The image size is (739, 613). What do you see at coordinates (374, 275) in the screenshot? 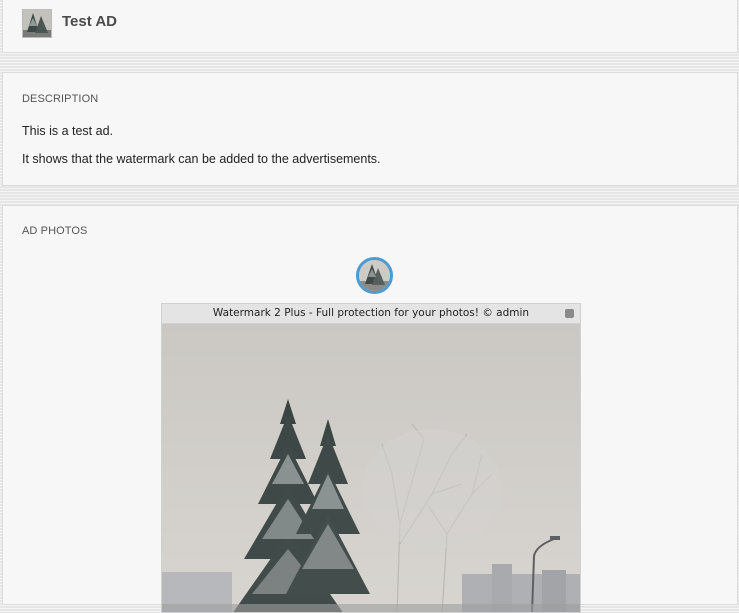
I see `photo-thumbnail-selector` at bounding box center [374, 275].